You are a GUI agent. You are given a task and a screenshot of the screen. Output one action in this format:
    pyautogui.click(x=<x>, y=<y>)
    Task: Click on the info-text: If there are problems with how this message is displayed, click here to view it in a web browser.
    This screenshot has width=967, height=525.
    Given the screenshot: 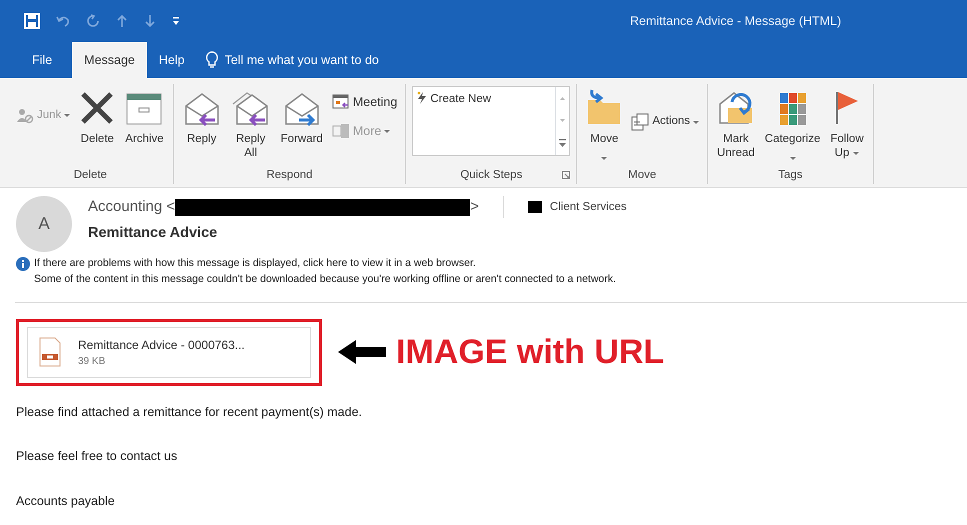 What is the action you would take?
    pyautogui.click(x=325, y=264)
    